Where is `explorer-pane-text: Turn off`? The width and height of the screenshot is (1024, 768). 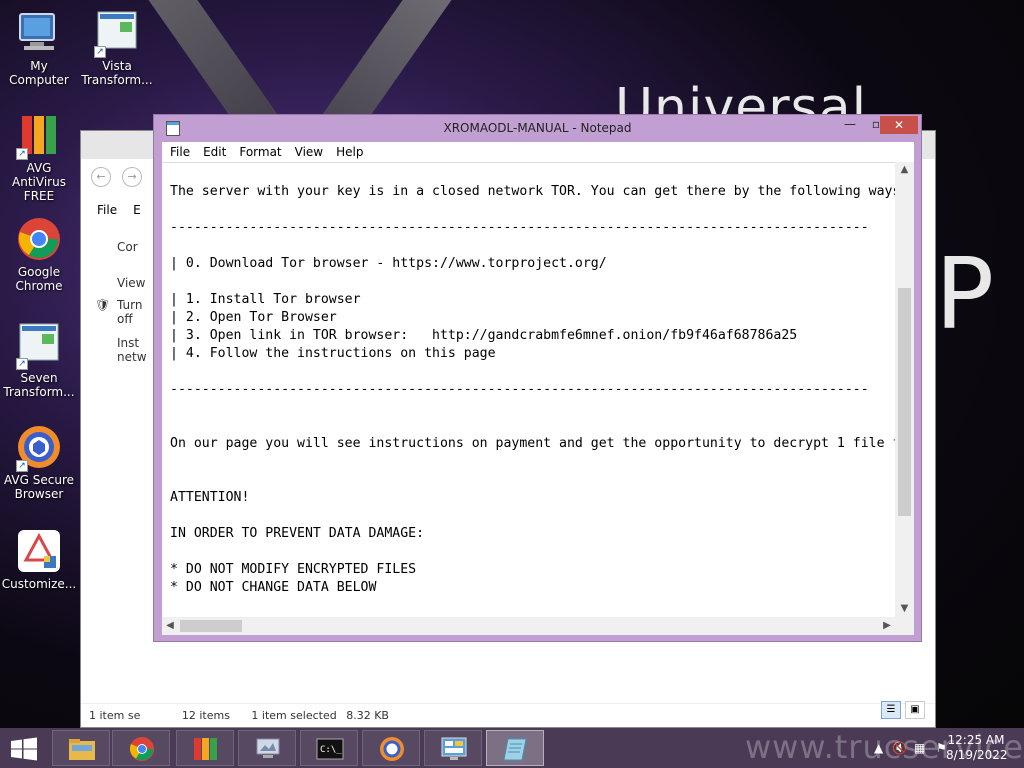 explorer-pane-text: Turn off is located at coordinates (131, 312).